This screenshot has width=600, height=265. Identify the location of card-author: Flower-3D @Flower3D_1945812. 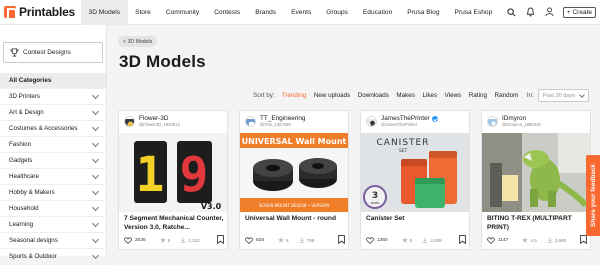
(173, 121).